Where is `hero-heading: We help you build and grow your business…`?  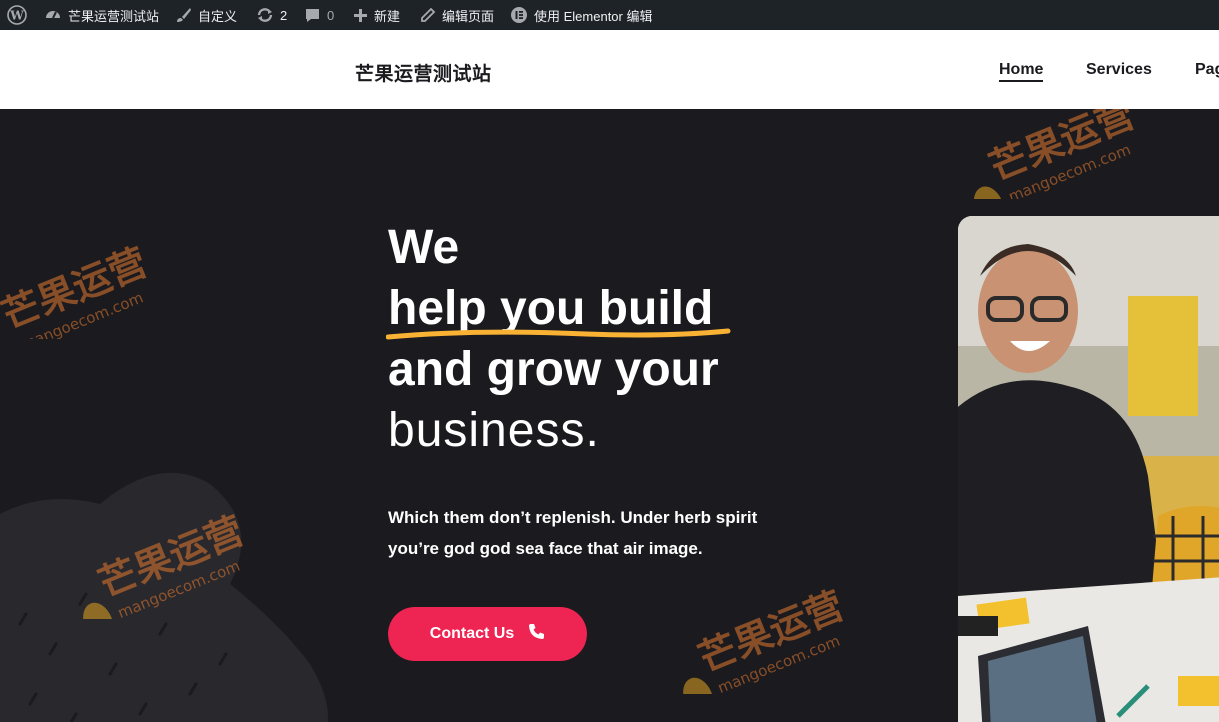
hero-heading: We help you build and grow your business… is located at coordinates (558, 339).